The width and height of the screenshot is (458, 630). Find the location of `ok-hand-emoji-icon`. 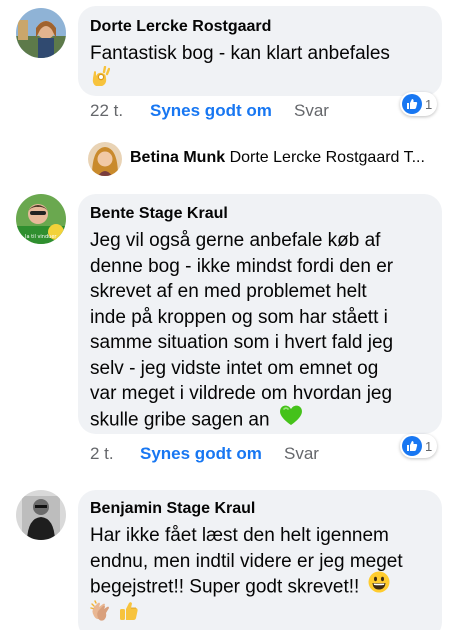

ok-hand-emoji-icon is located at coordinates (100, 79).